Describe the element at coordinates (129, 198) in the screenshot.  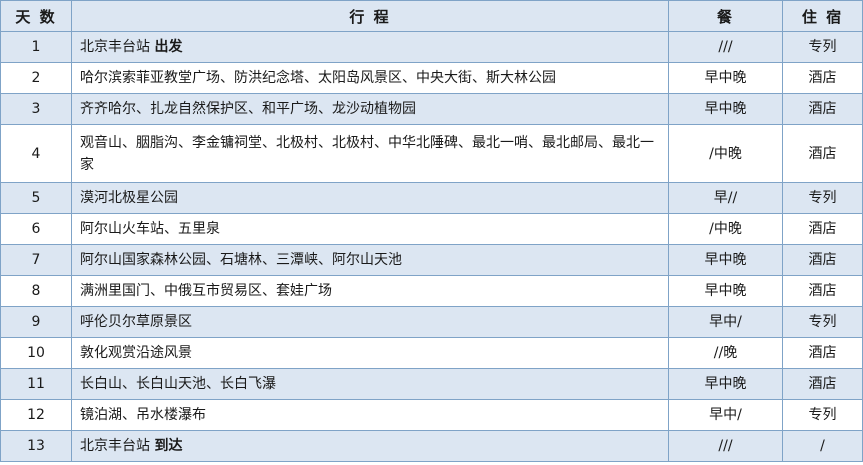
I see `route-text: 漠河北极星公园` at that location.